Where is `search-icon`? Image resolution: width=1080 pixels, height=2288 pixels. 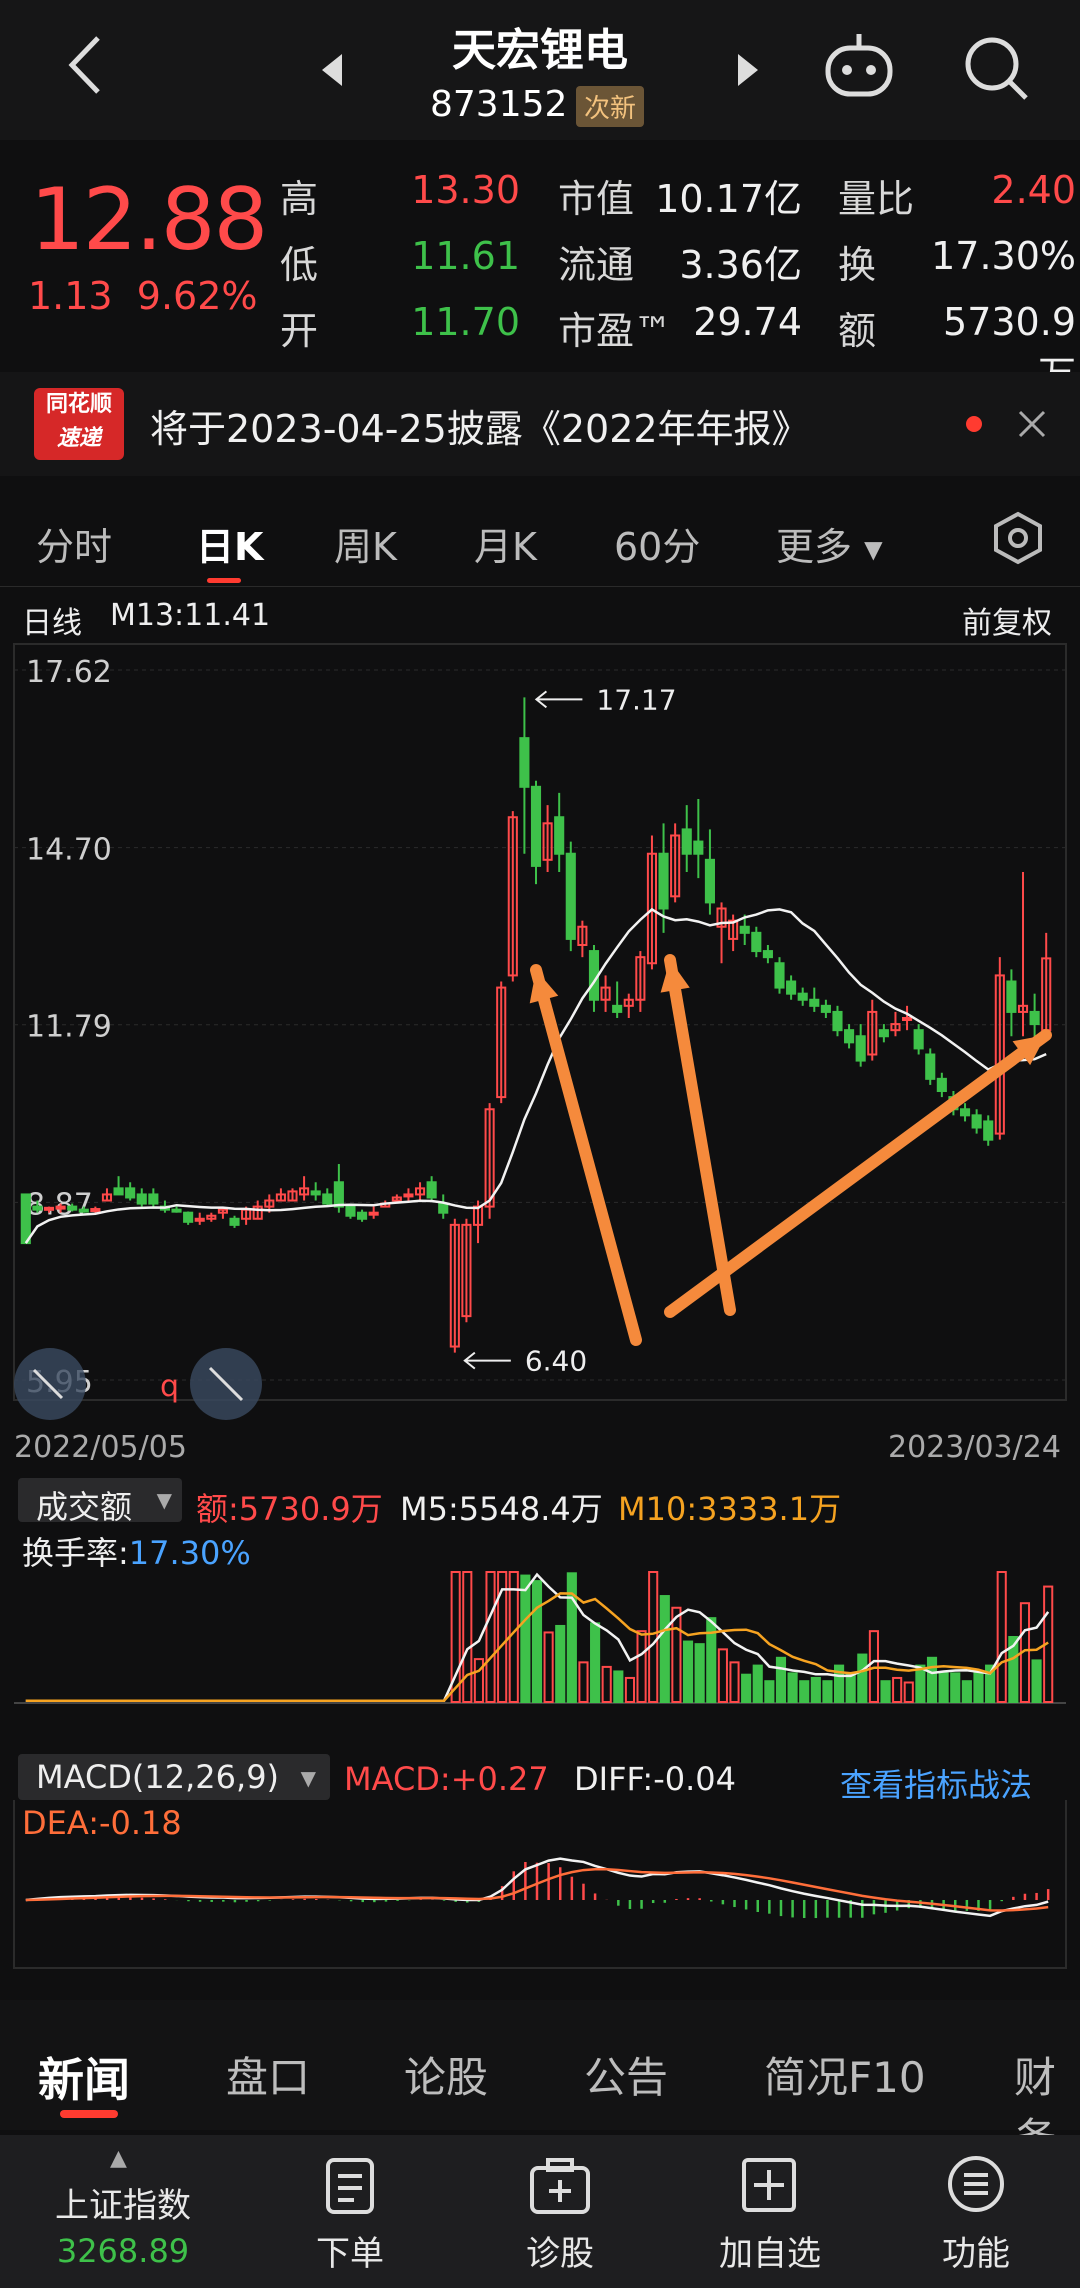 search-icon is located at coordinates (996, 68).